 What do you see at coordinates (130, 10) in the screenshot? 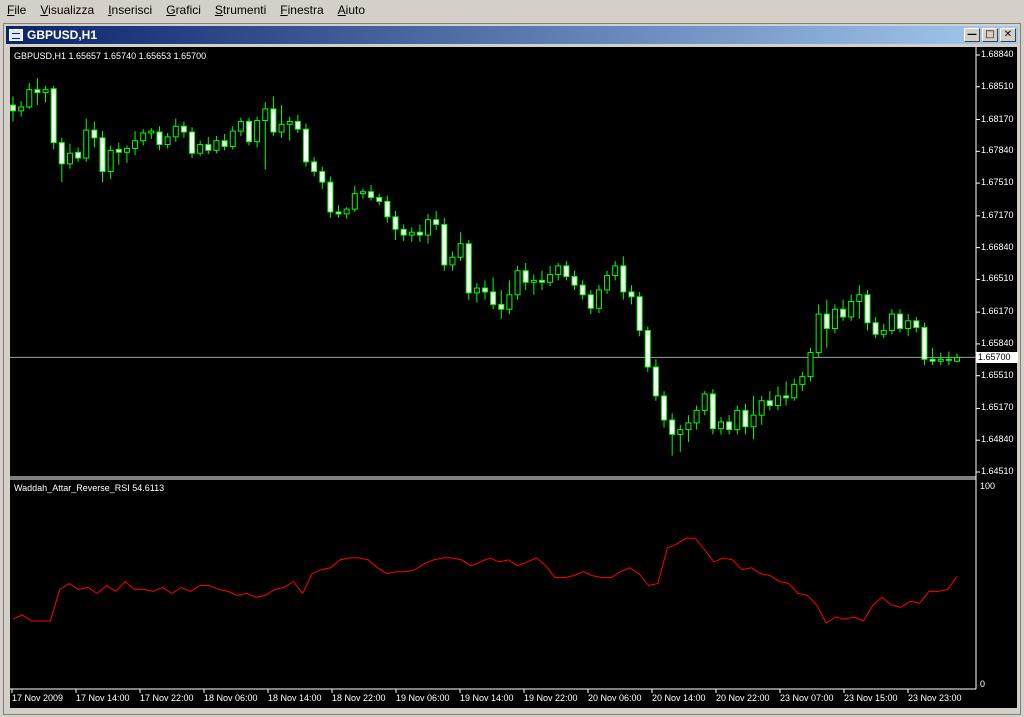
I see `menu-inserisci: Inserisci` at bounding box center [130, 10].